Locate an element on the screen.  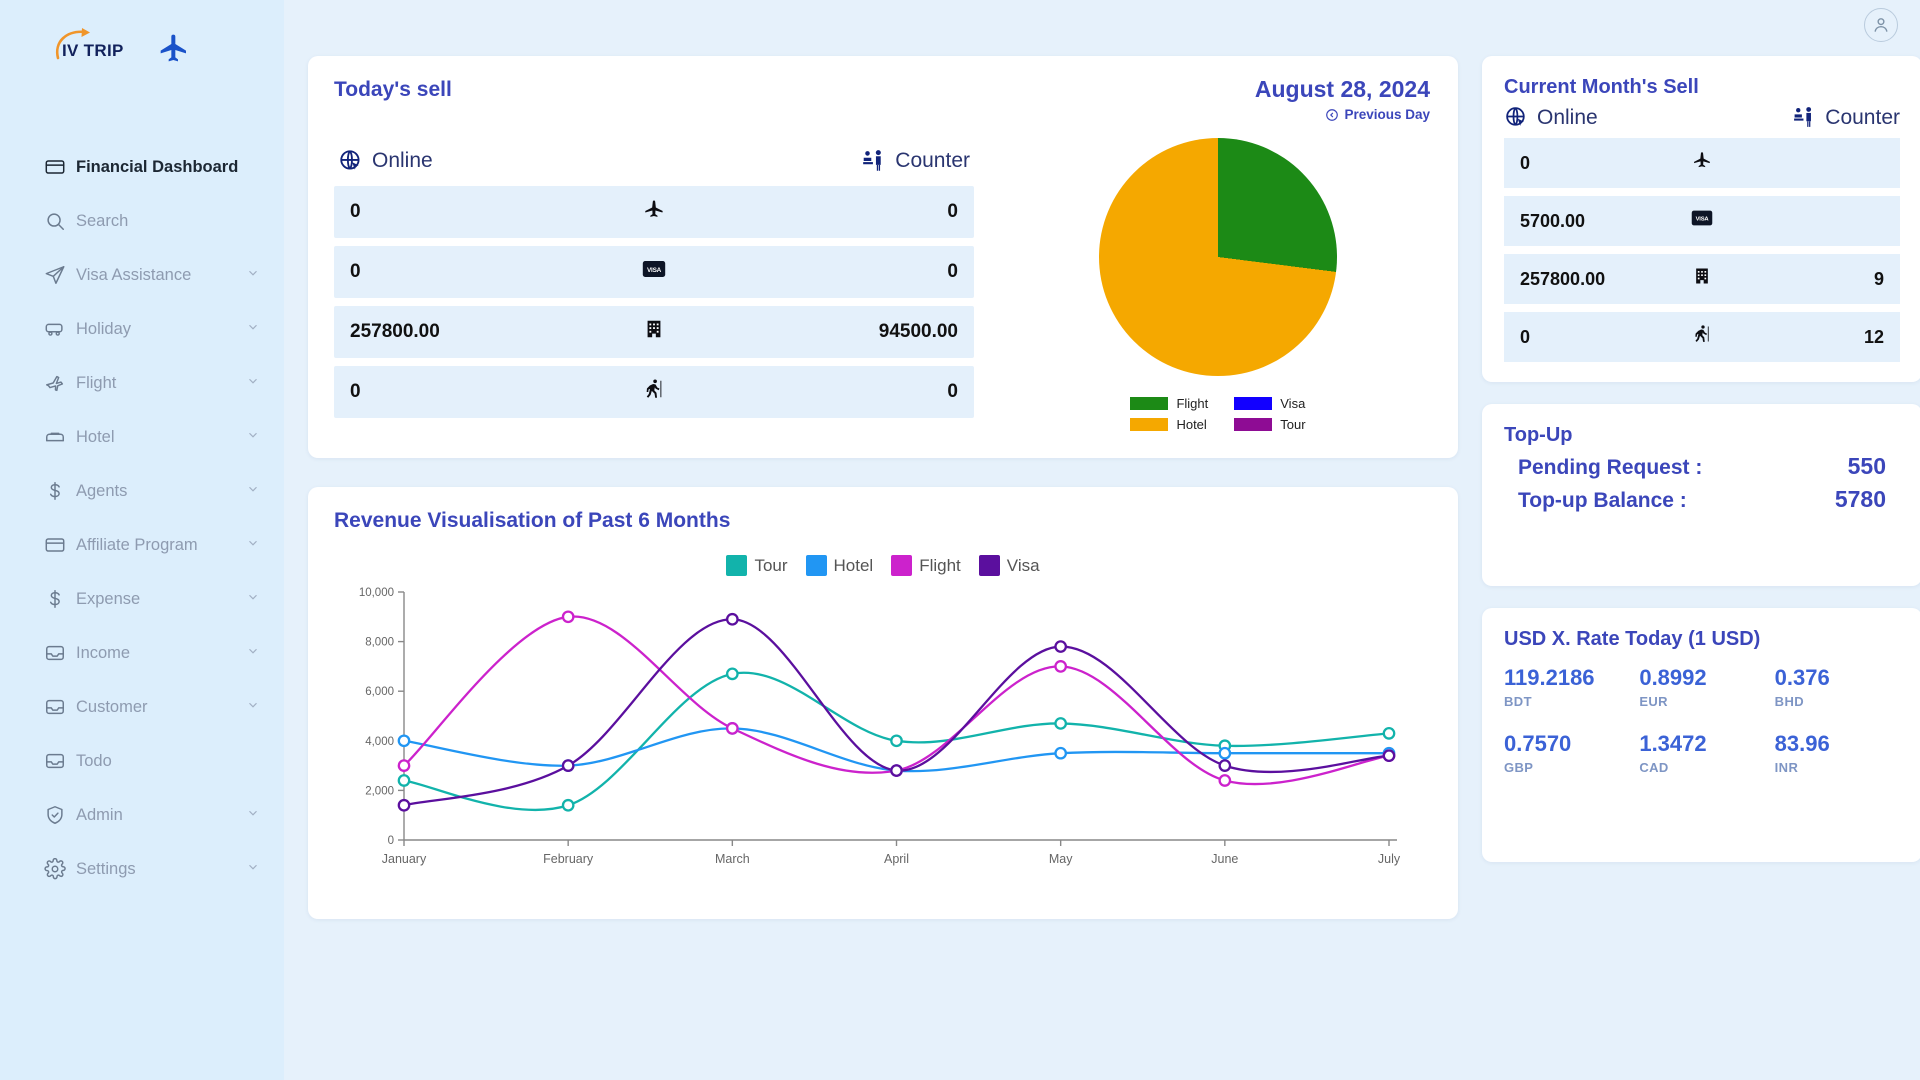
sidebar-item-holiday: Holiday is located at coordinates (142, 329).